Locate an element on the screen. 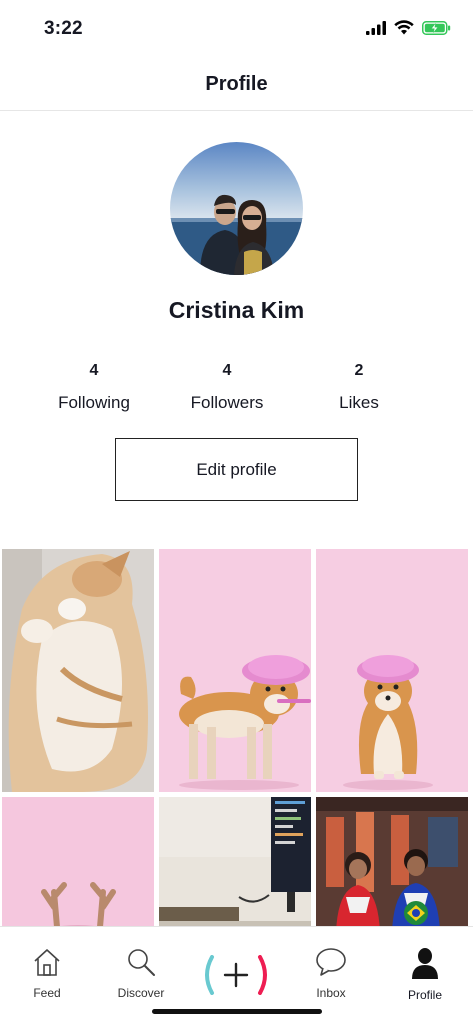 Image resolution: width=473 pixels, height=1024 pixels. home-icon is located at coordinates (47, 962).